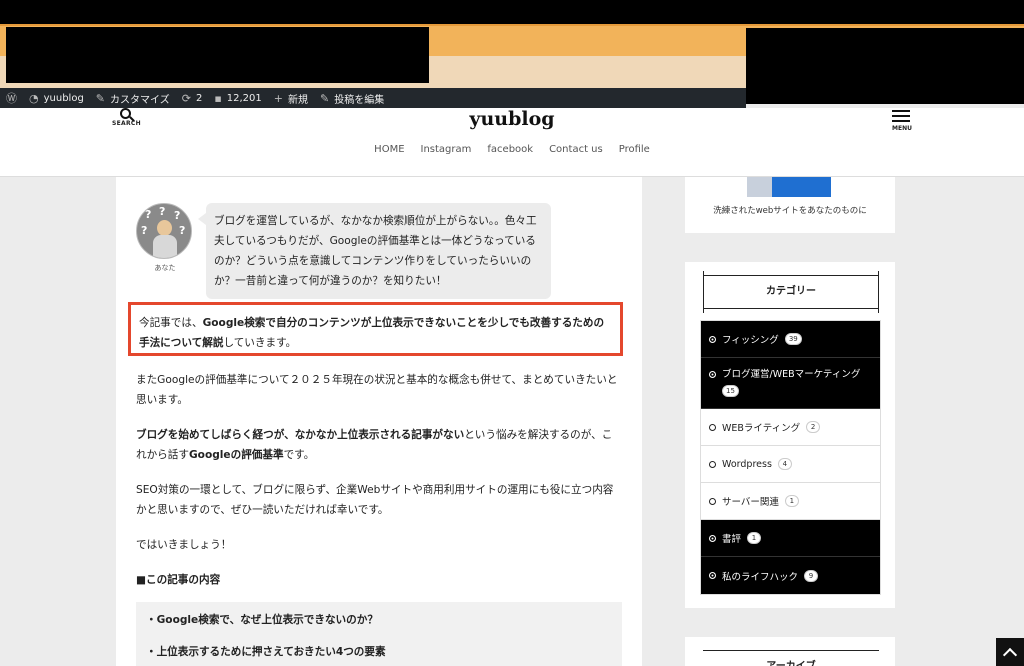 This screenshot has width=1024, height=666. Describe the element at coordinates (389, 149) in the screenshot. I see `nav-home: HOME` at that location.